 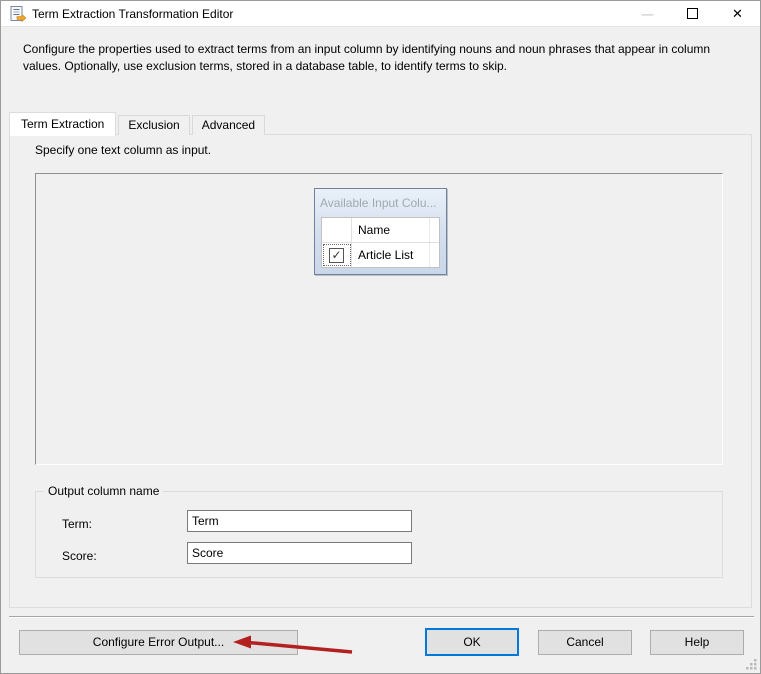 I want to click on available-input-columns-table: Name ✓ Article List, so click(x=380, y=242).